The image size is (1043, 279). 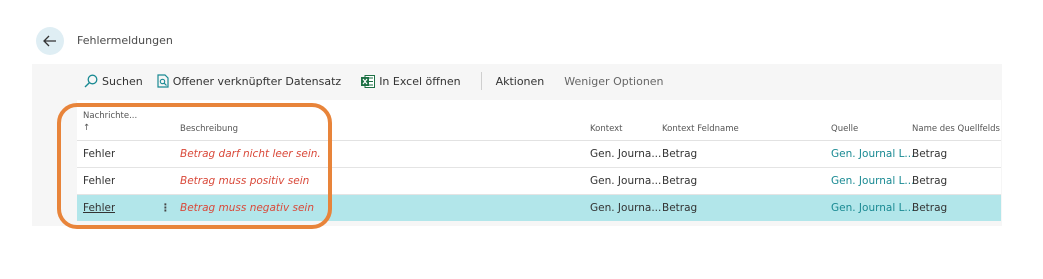 I want to click on toolbar-divider, so click(x=481, y=81).